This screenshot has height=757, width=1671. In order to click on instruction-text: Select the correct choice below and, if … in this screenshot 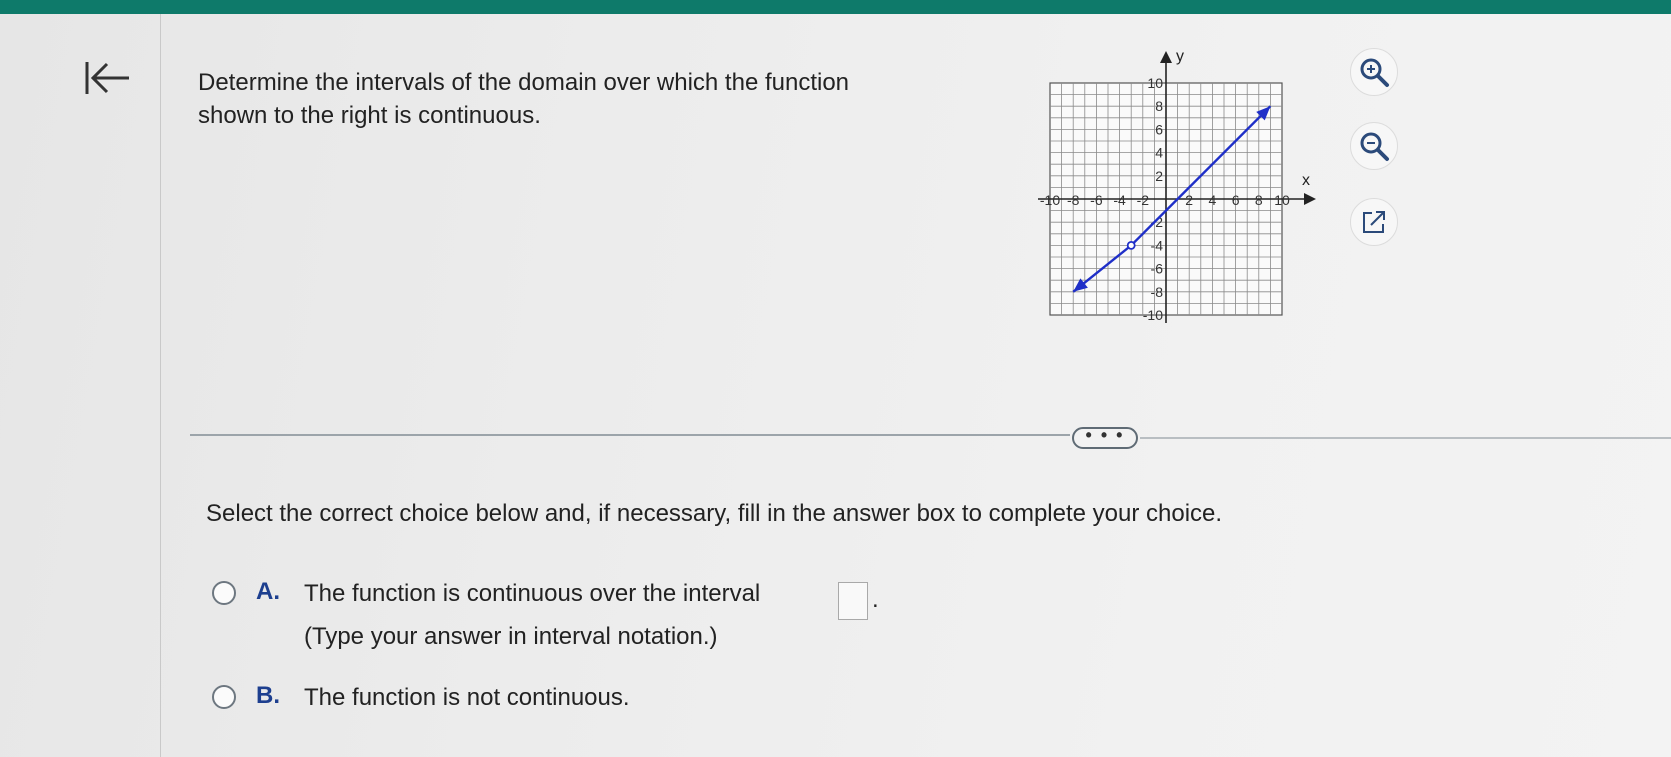, I will do `click(714, 513)`.